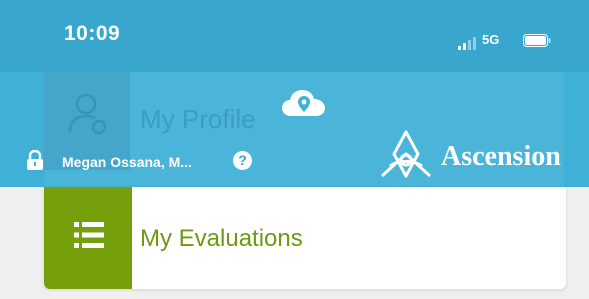 The image size is (589, 299). Describe the element at coordinates (87, 114) in the screenshot. I see `user-settings-icon` at that location.